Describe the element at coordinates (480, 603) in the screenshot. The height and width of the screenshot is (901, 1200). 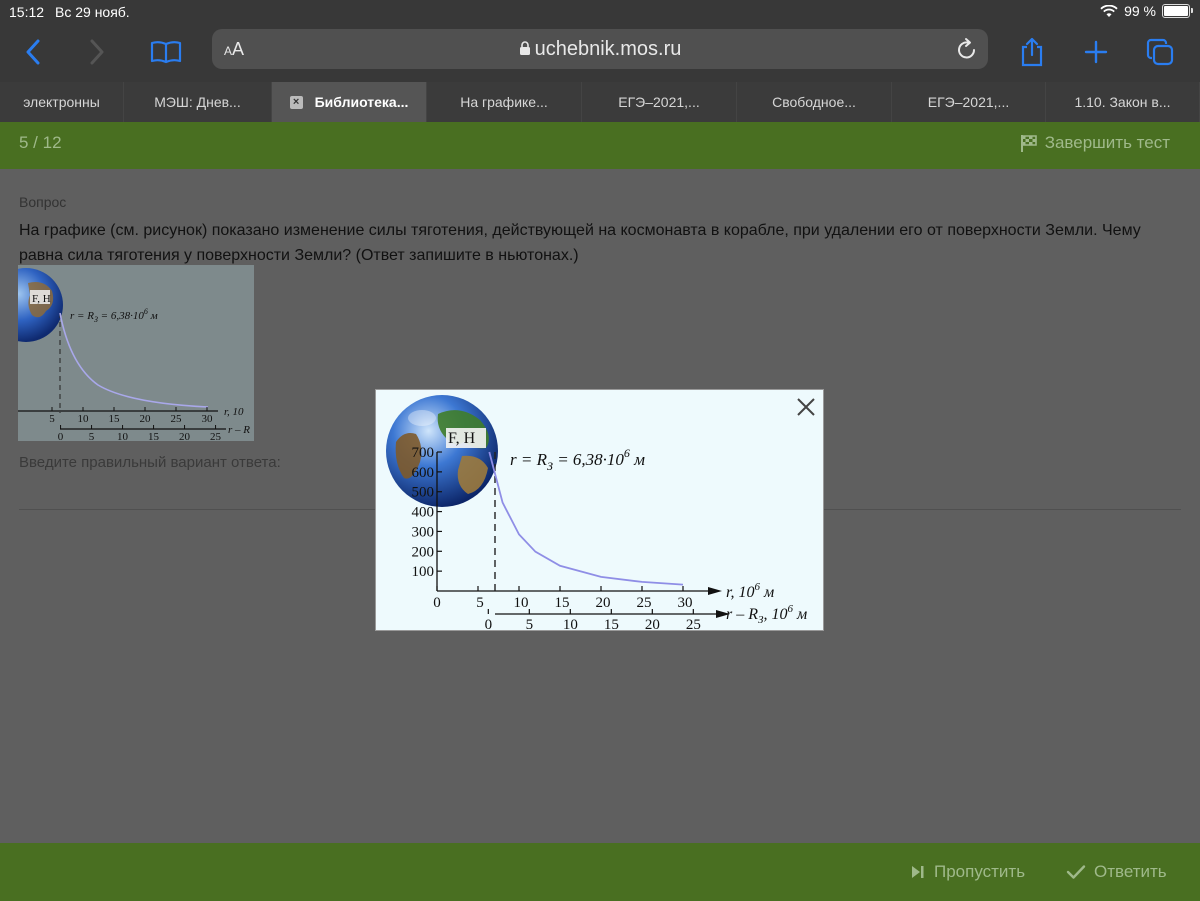
I see `x-tick-label: 5` at that location.